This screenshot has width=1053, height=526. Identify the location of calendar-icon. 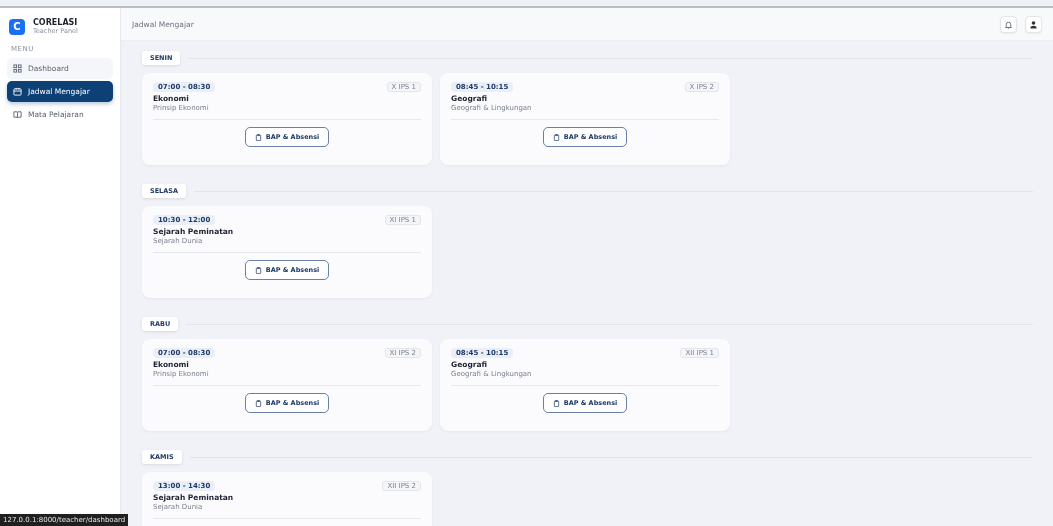
(17, 91).